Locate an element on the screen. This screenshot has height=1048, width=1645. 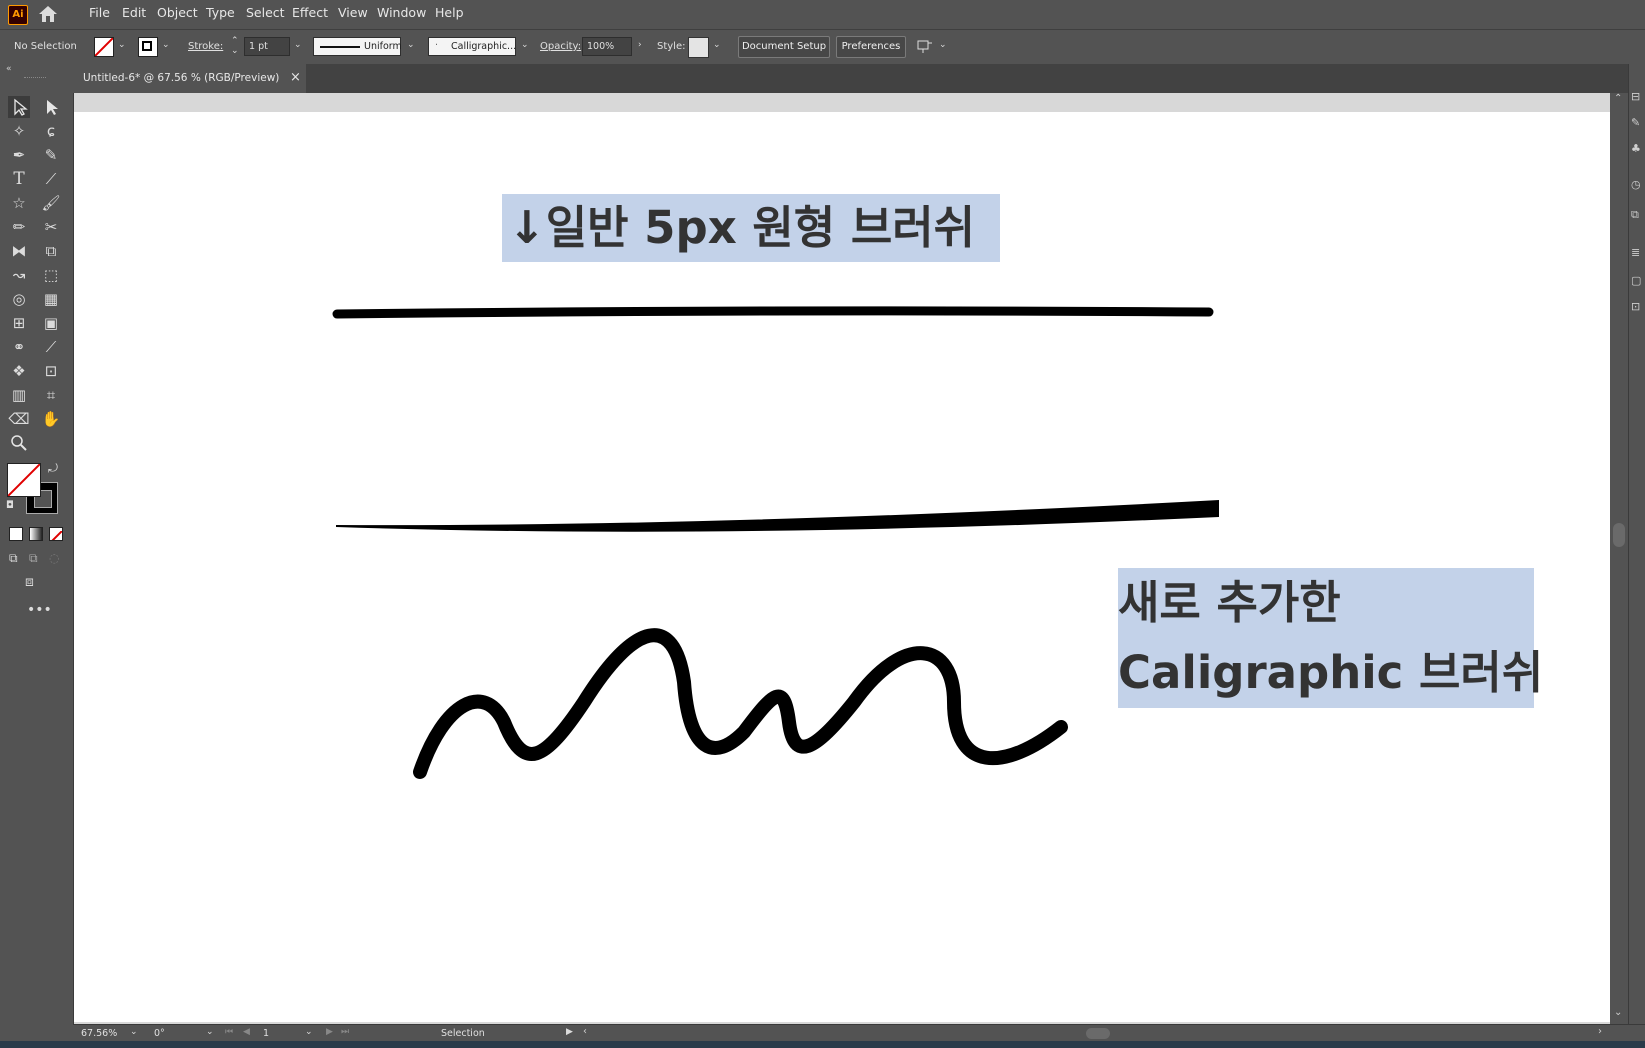
draw-inside-icon: ◌ is located at coordinates (54, 558).